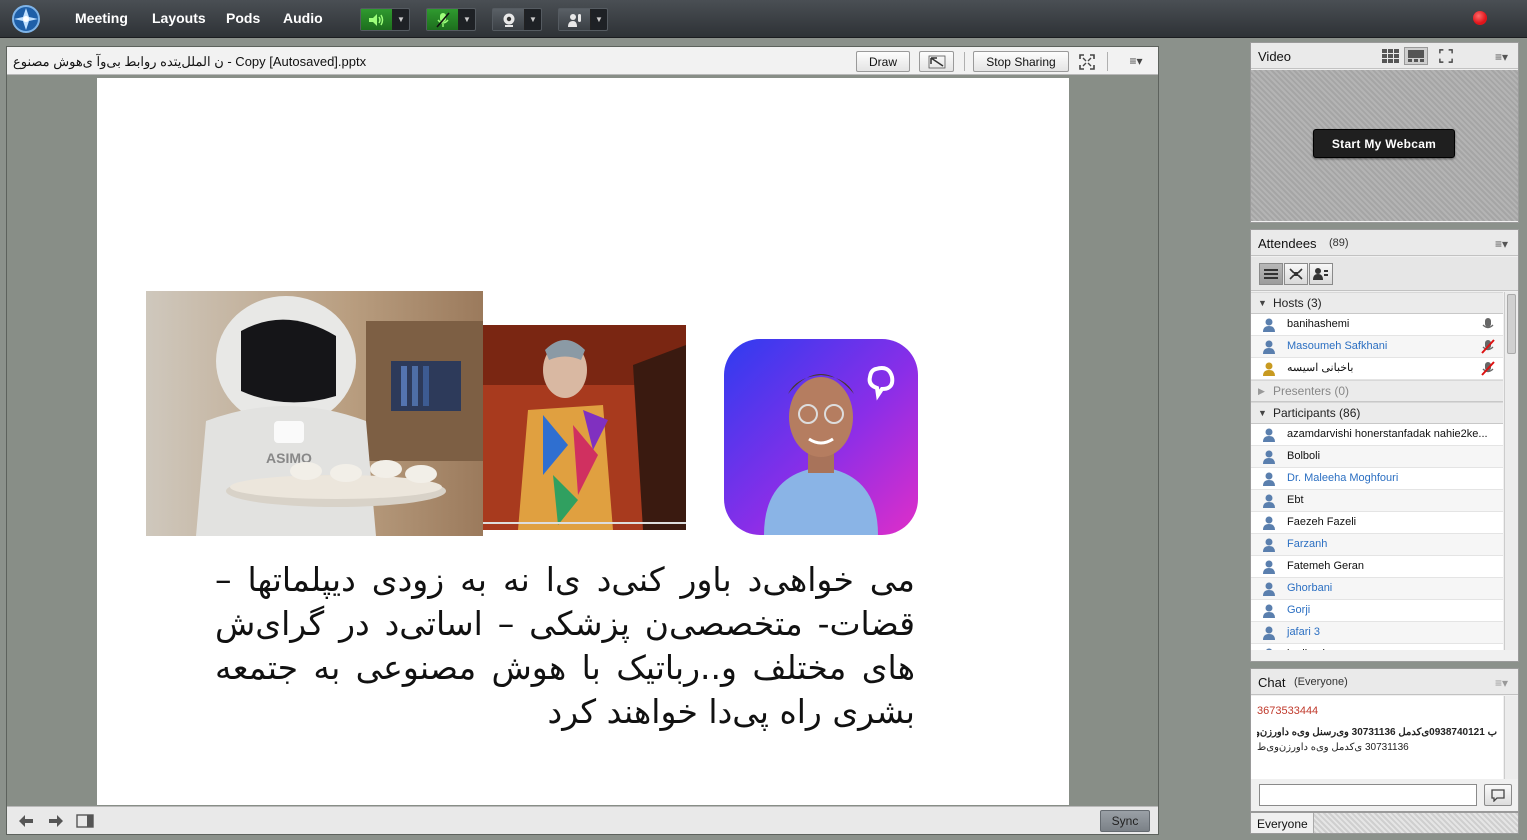  Describe the element at coordinates (1021, 61) in the screenshot. I see `stop-sharing-button: Stop Sharing` at that location.